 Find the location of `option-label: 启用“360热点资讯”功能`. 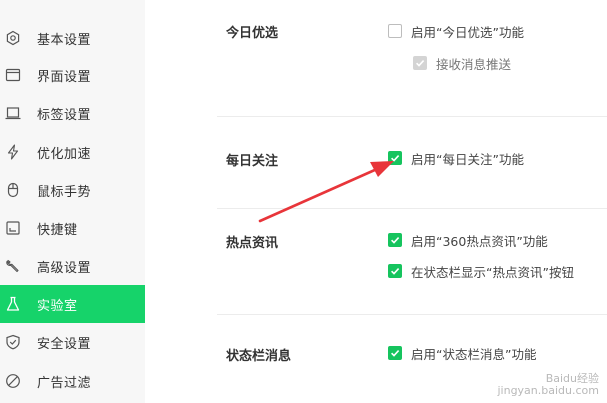

option-label: 启用“360热点资讯”功能 is located at coordinates (479, 241).